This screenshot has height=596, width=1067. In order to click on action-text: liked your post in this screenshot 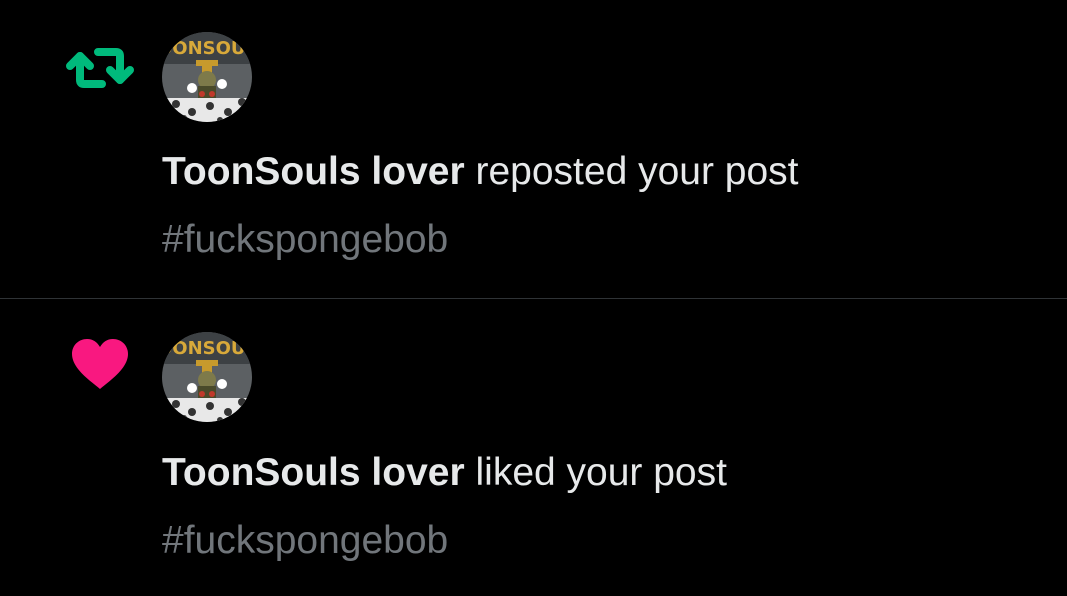, I will do `click(601, 472)`.